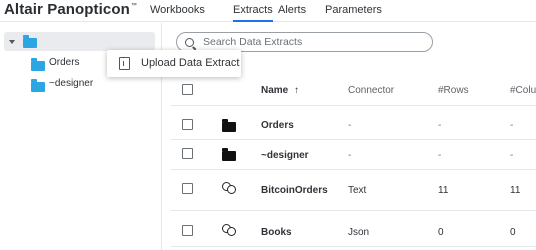 The width and height of the screenshot is (536, 250). What do you see at coordinates (353, 105) in the screenshot?
I see `header-divider` at bounding box center [353, 105].